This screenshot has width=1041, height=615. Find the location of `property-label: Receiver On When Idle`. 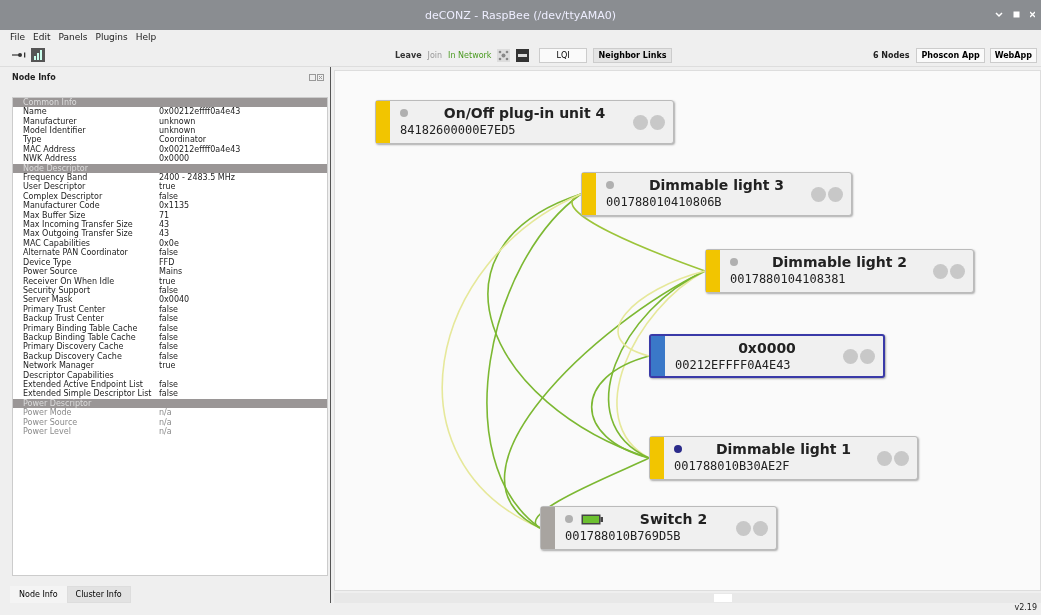

property-label: Receiver On When Idle is located at coordinates (69, 281).